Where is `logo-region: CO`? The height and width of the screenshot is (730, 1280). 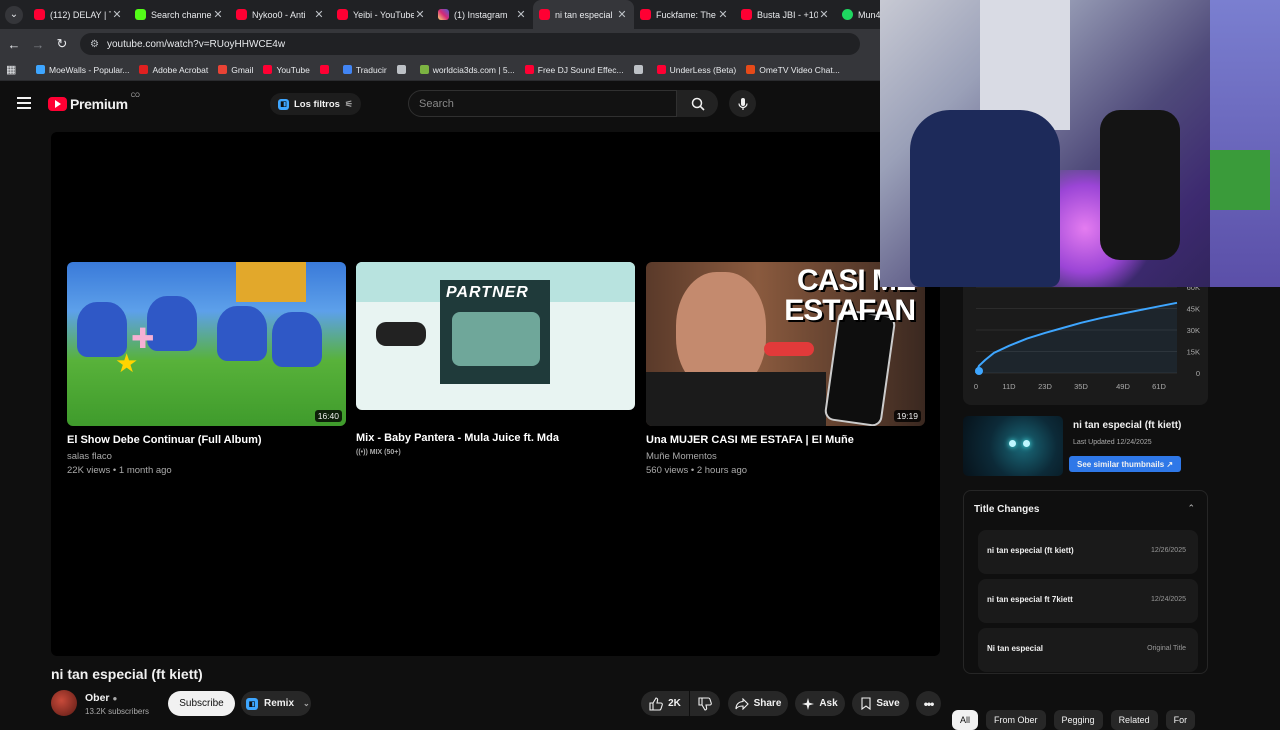 logo-region: CO is located at coordinates (135, 96).